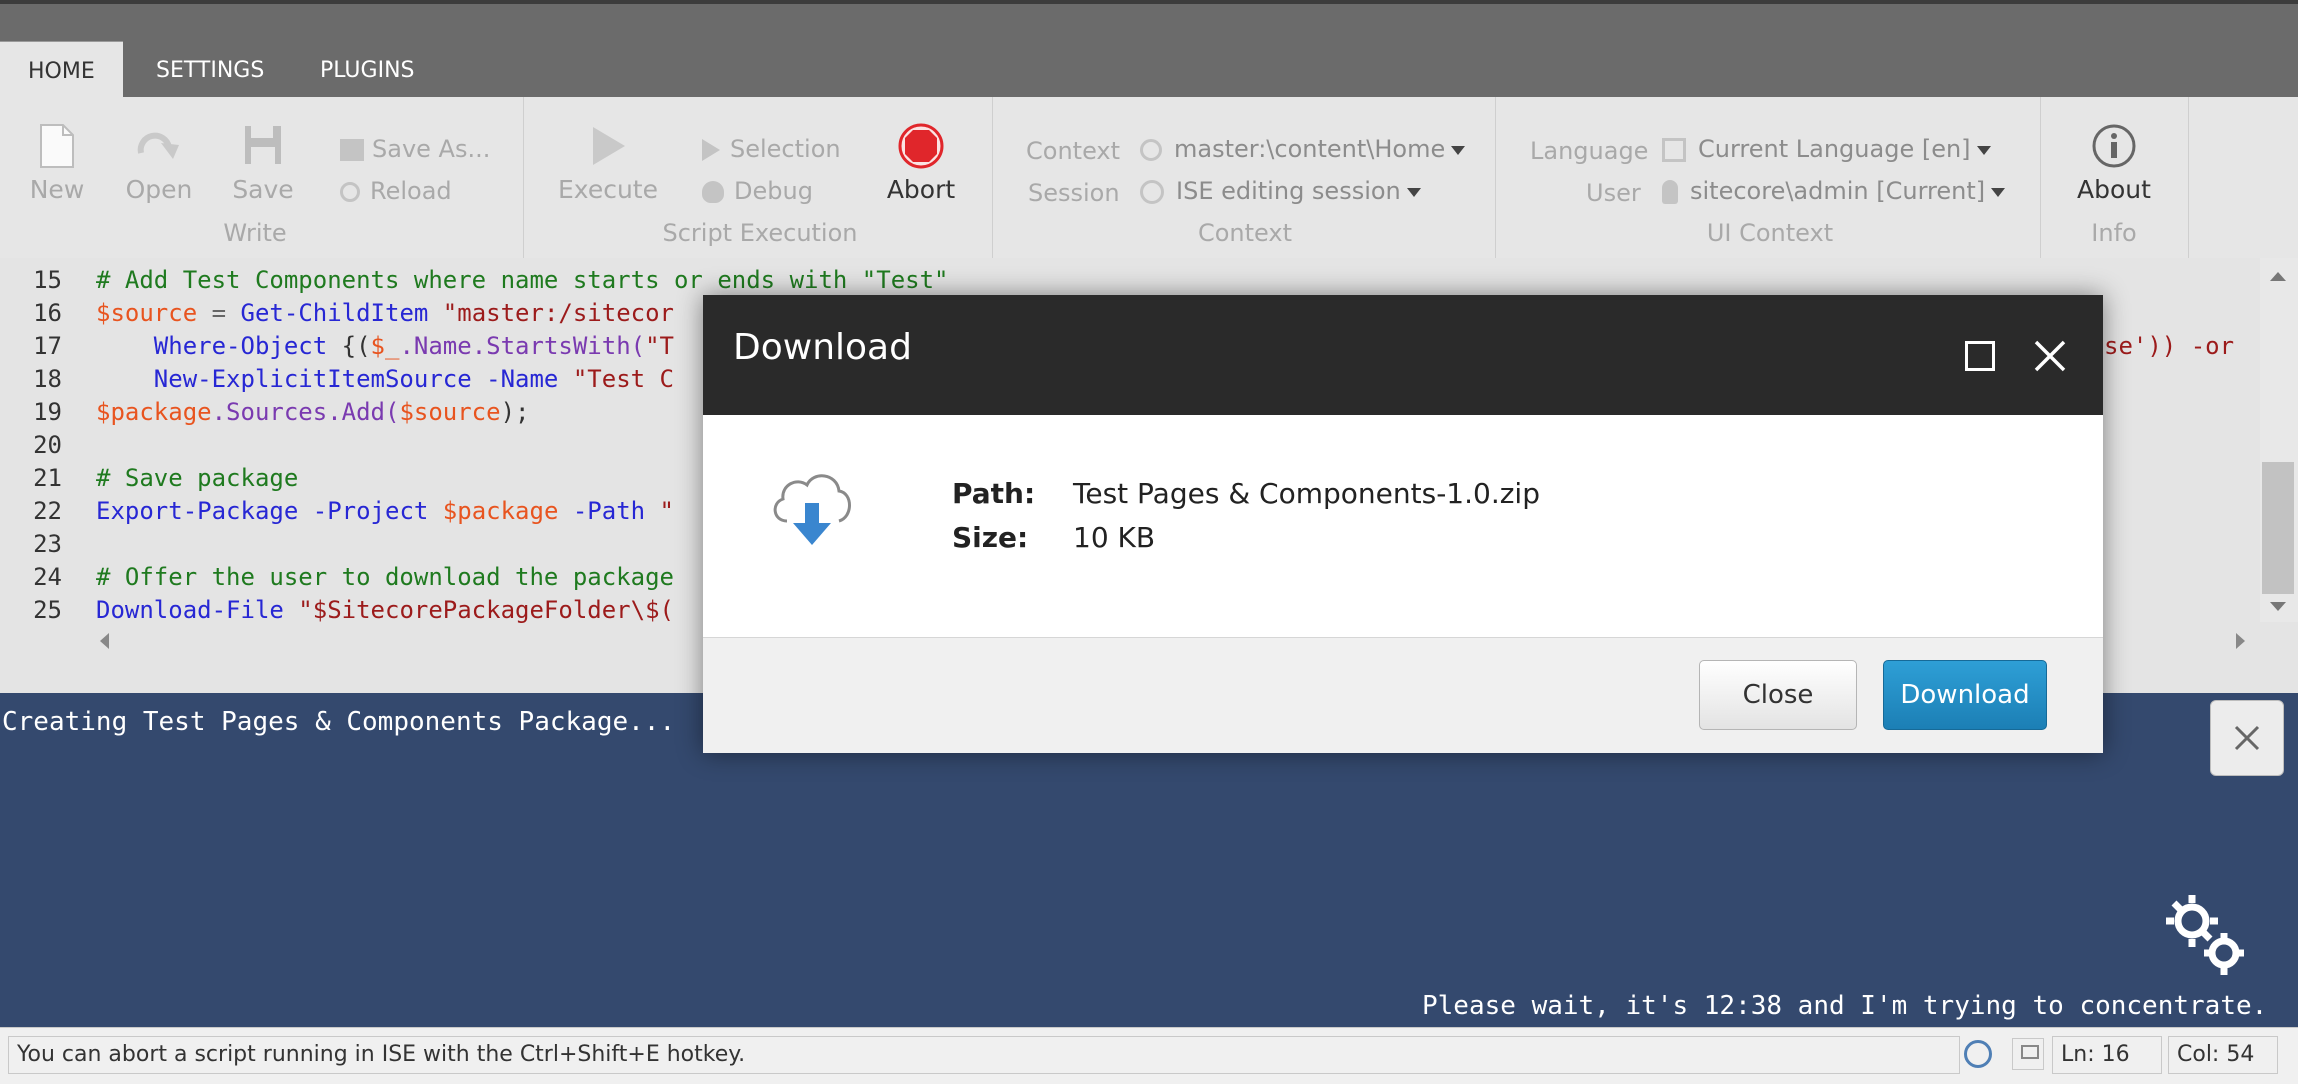 Image resolution: width=2298 pixels, height=1084 pixels. Describe the element at coordinates (659, 346) in the screenshot. I see `code-token: "T` at that location.